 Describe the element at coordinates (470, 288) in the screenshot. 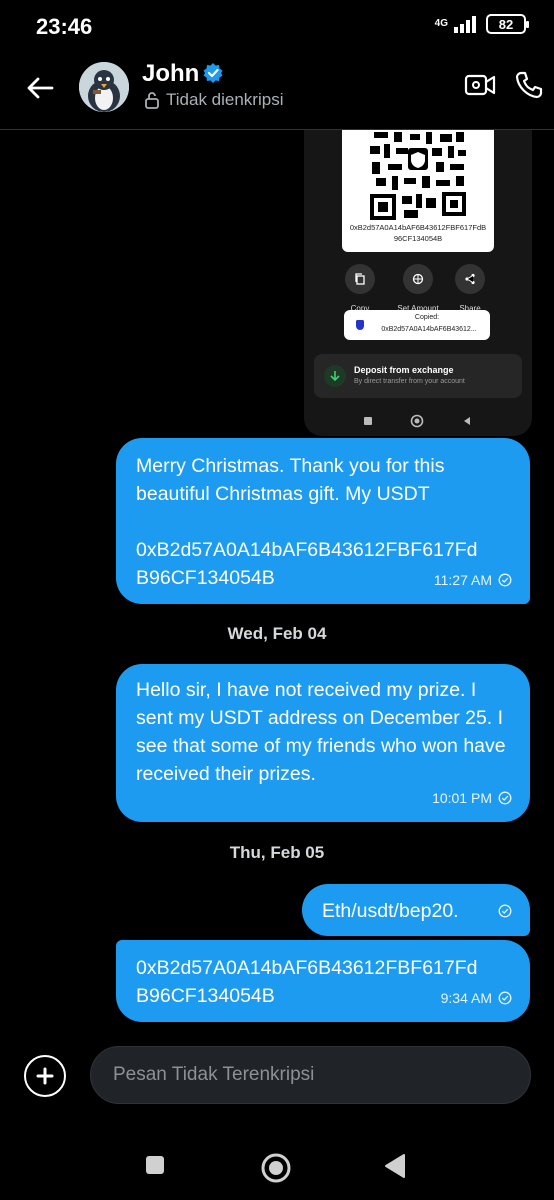

I see `share-action: Share` at that location.